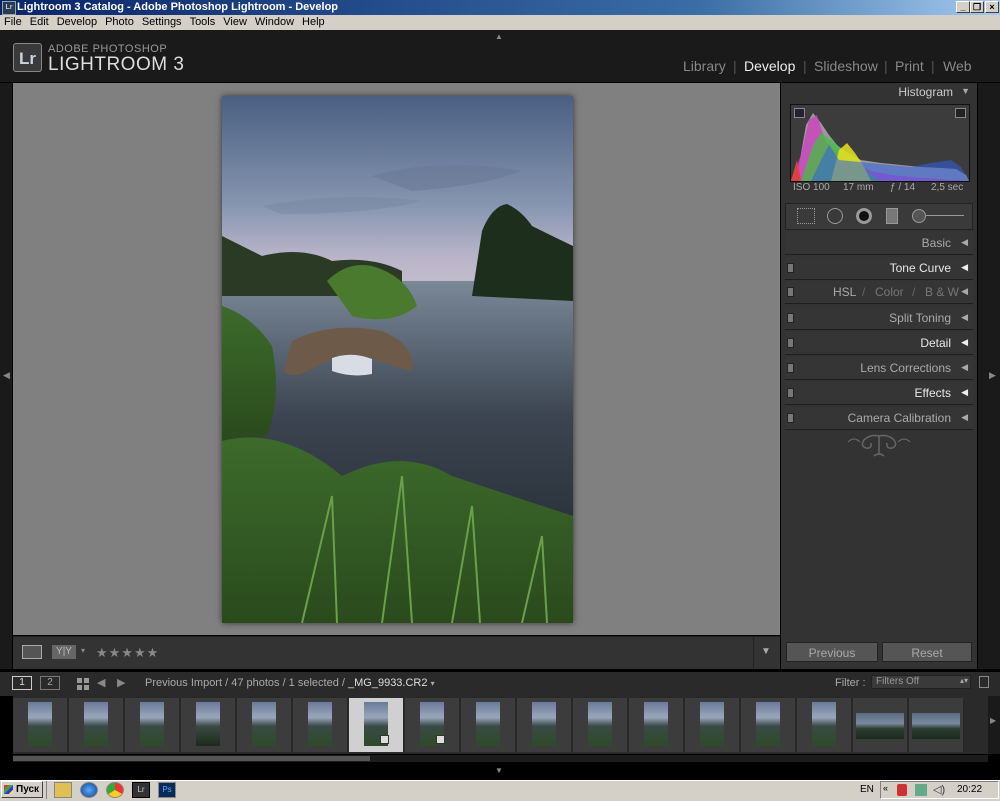 Image resolution: width=1000 pixels, height=801 pixels. What do you see at coordinates (806, 216) in the screenshot?
I see `crop-tool-icon` at bounding box center [806, 216].